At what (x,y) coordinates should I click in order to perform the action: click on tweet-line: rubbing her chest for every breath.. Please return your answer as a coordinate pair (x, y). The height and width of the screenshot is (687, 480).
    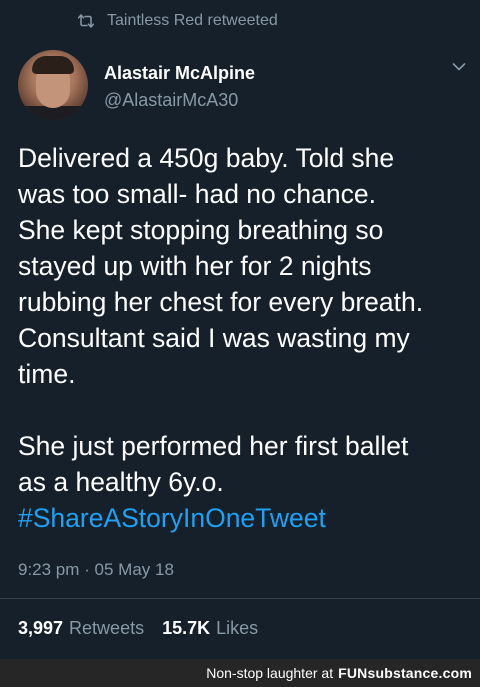
    Looking at the image, I should click on (221, 302).